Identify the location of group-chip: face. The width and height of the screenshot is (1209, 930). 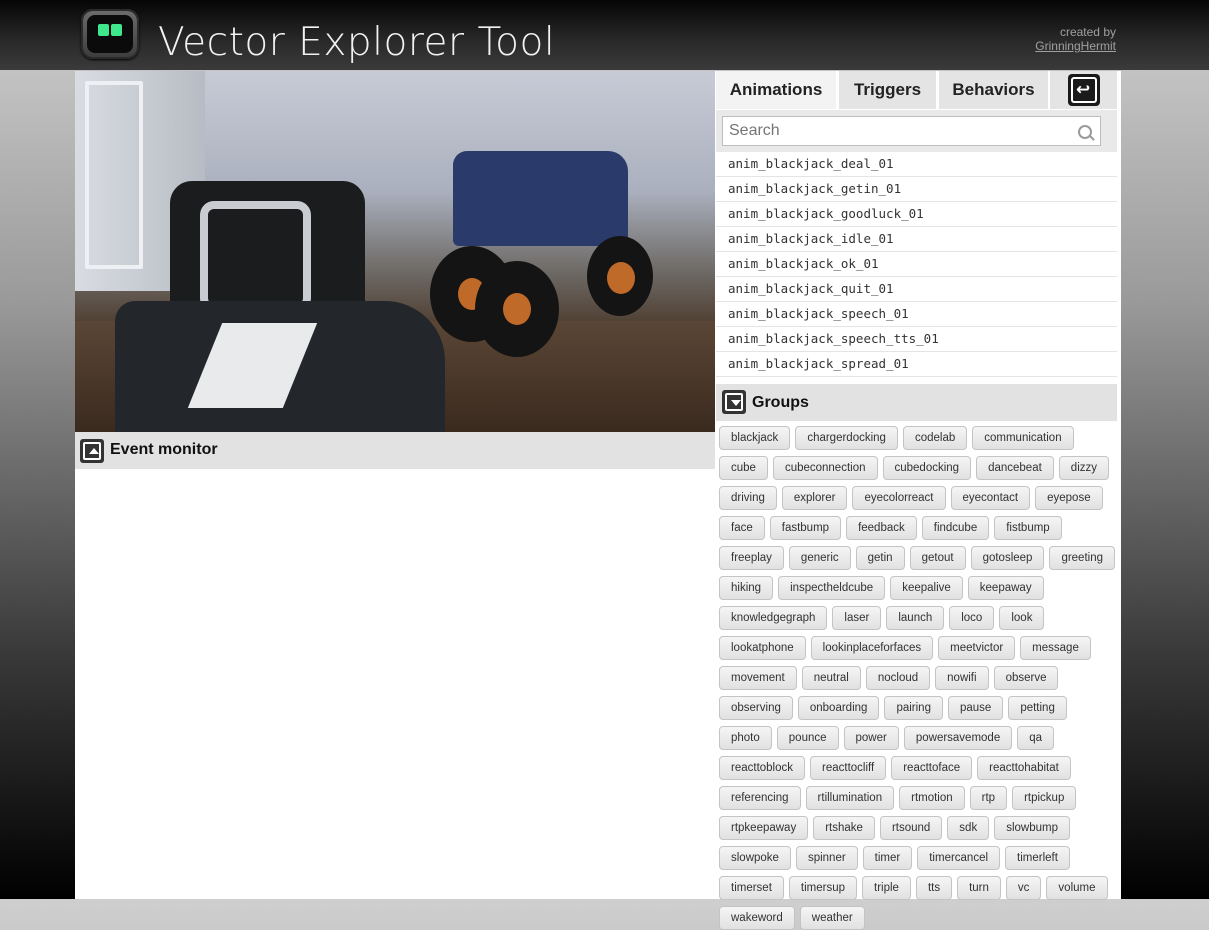
(742, 528).